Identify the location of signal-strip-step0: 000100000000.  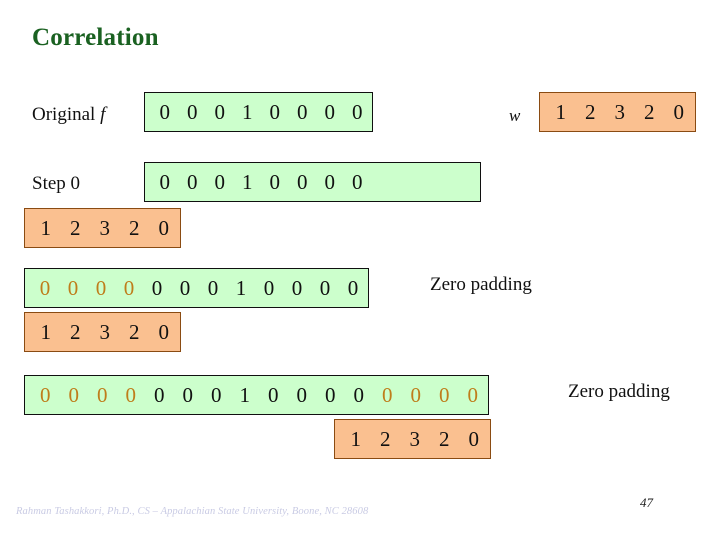
(312, 182).